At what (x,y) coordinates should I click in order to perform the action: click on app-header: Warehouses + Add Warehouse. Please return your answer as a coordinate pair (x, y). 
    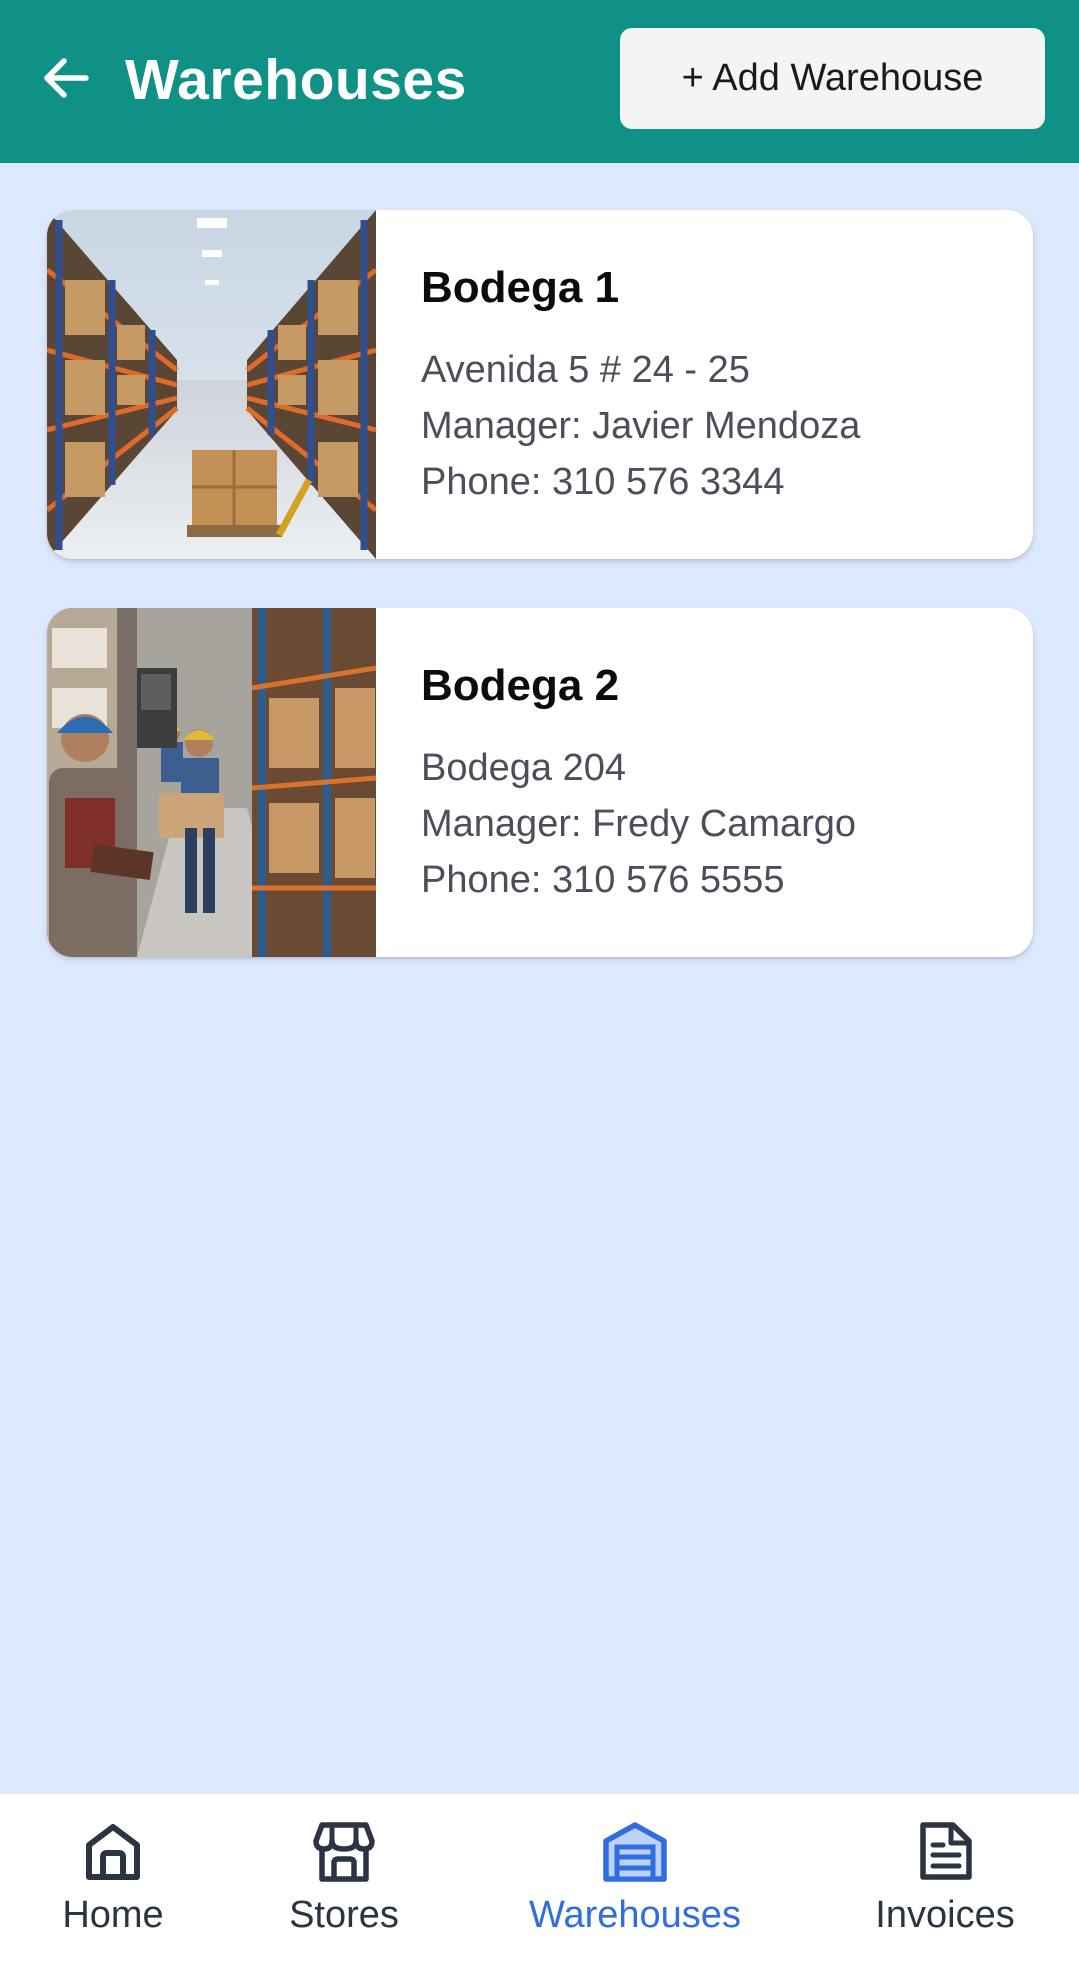
    Looking at the image, I should click on (539, 81).